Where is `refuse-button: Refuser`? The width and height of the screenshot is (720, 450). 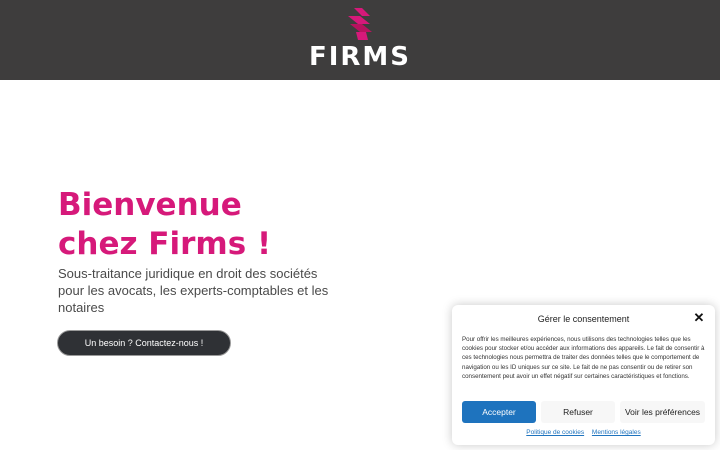 refuse-button: Refuser is located at coordinates (578, 412).